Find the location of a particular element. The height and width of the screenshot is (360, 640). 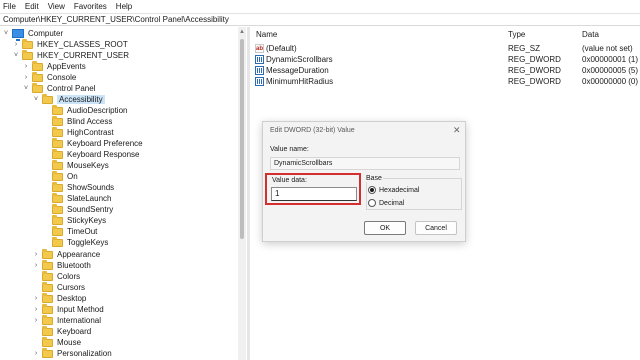

menu-bar: File Edit View Favorites Help is located at coordinates (320, 6).